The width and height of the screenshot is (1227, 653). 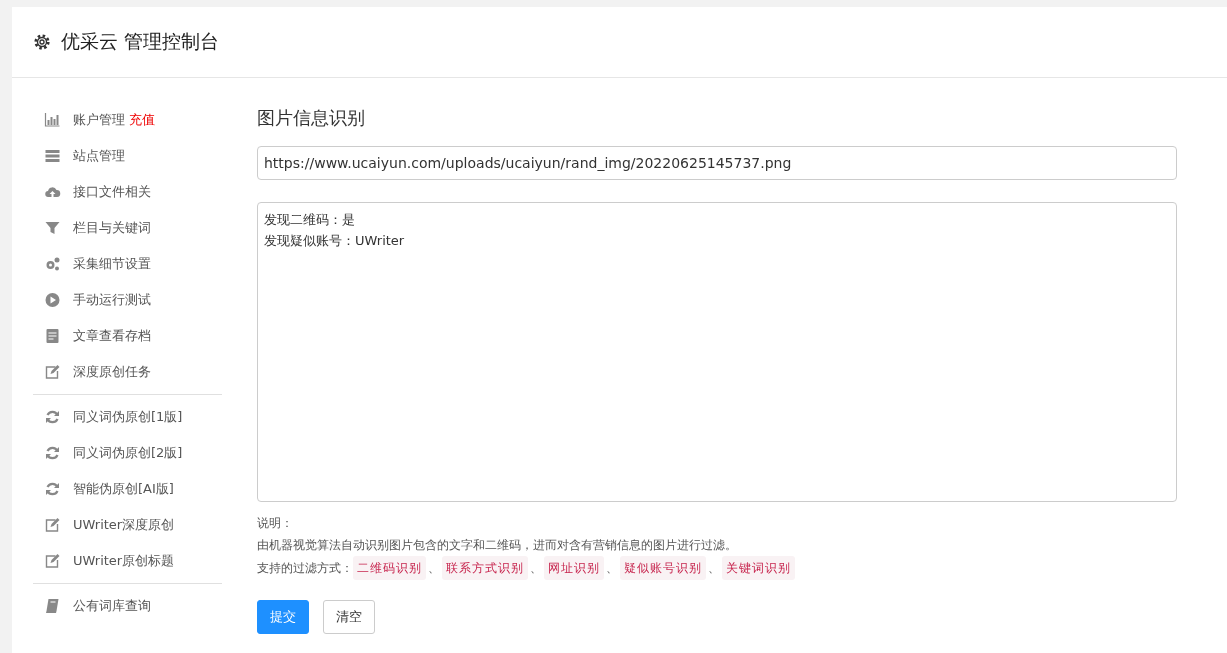 I want to click on methods-label: 支持的过滤方式：, so click(x=305, y=568).